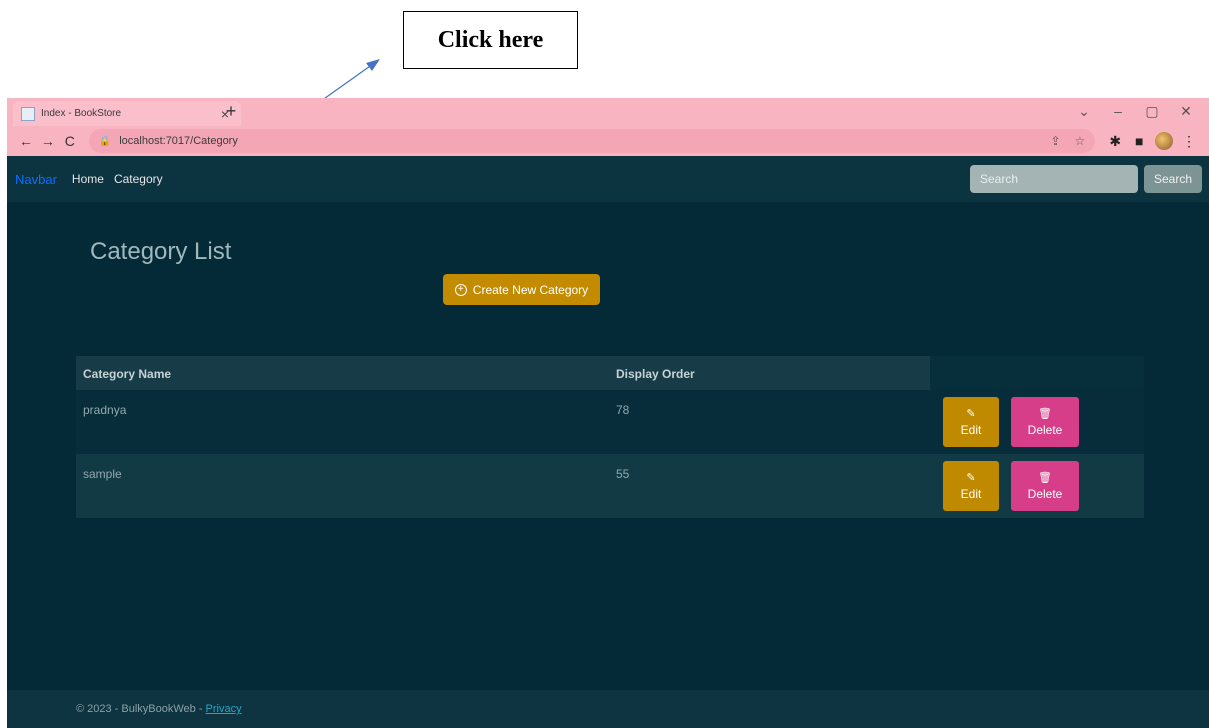  I want to click on window-controls: ⌄ – ▢ ✕, so click(1135, 111).